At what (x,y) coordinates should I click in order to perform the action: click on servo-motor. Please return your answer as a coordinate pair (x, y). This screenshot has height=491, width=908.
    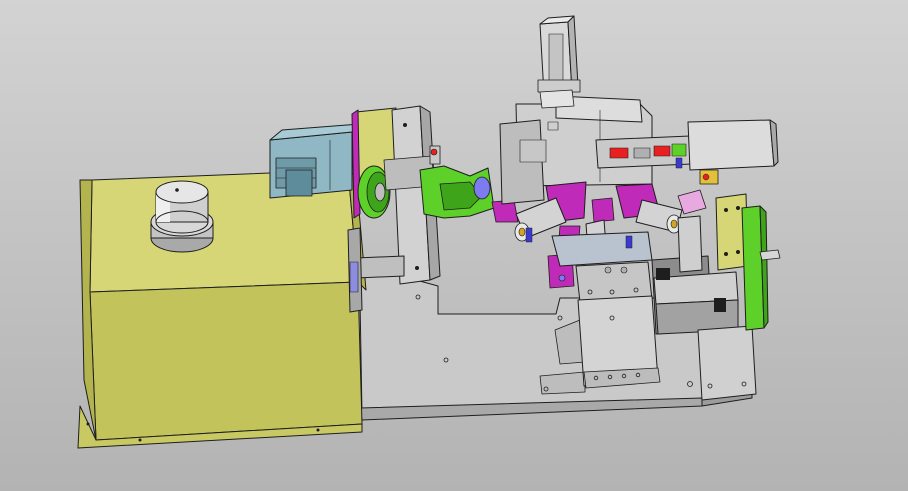
    Looking at the image, I should click on (315, 161).